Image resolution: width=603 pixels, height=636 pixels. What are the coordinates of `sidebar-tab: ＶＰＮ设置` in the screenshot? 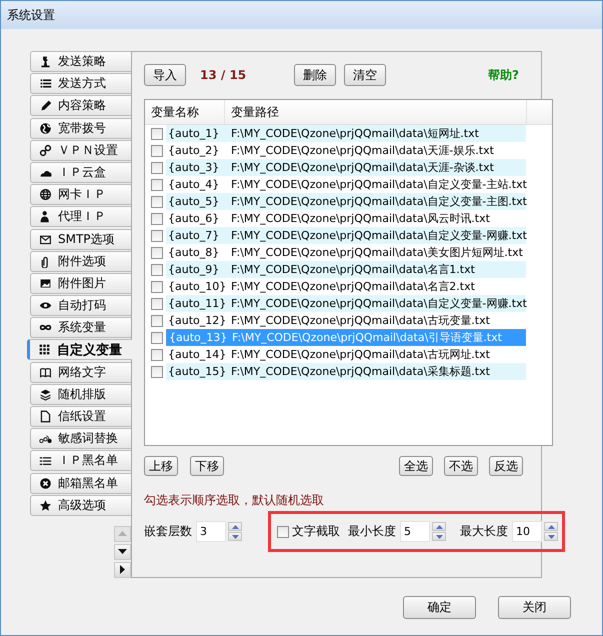 It's located at (80, 150).